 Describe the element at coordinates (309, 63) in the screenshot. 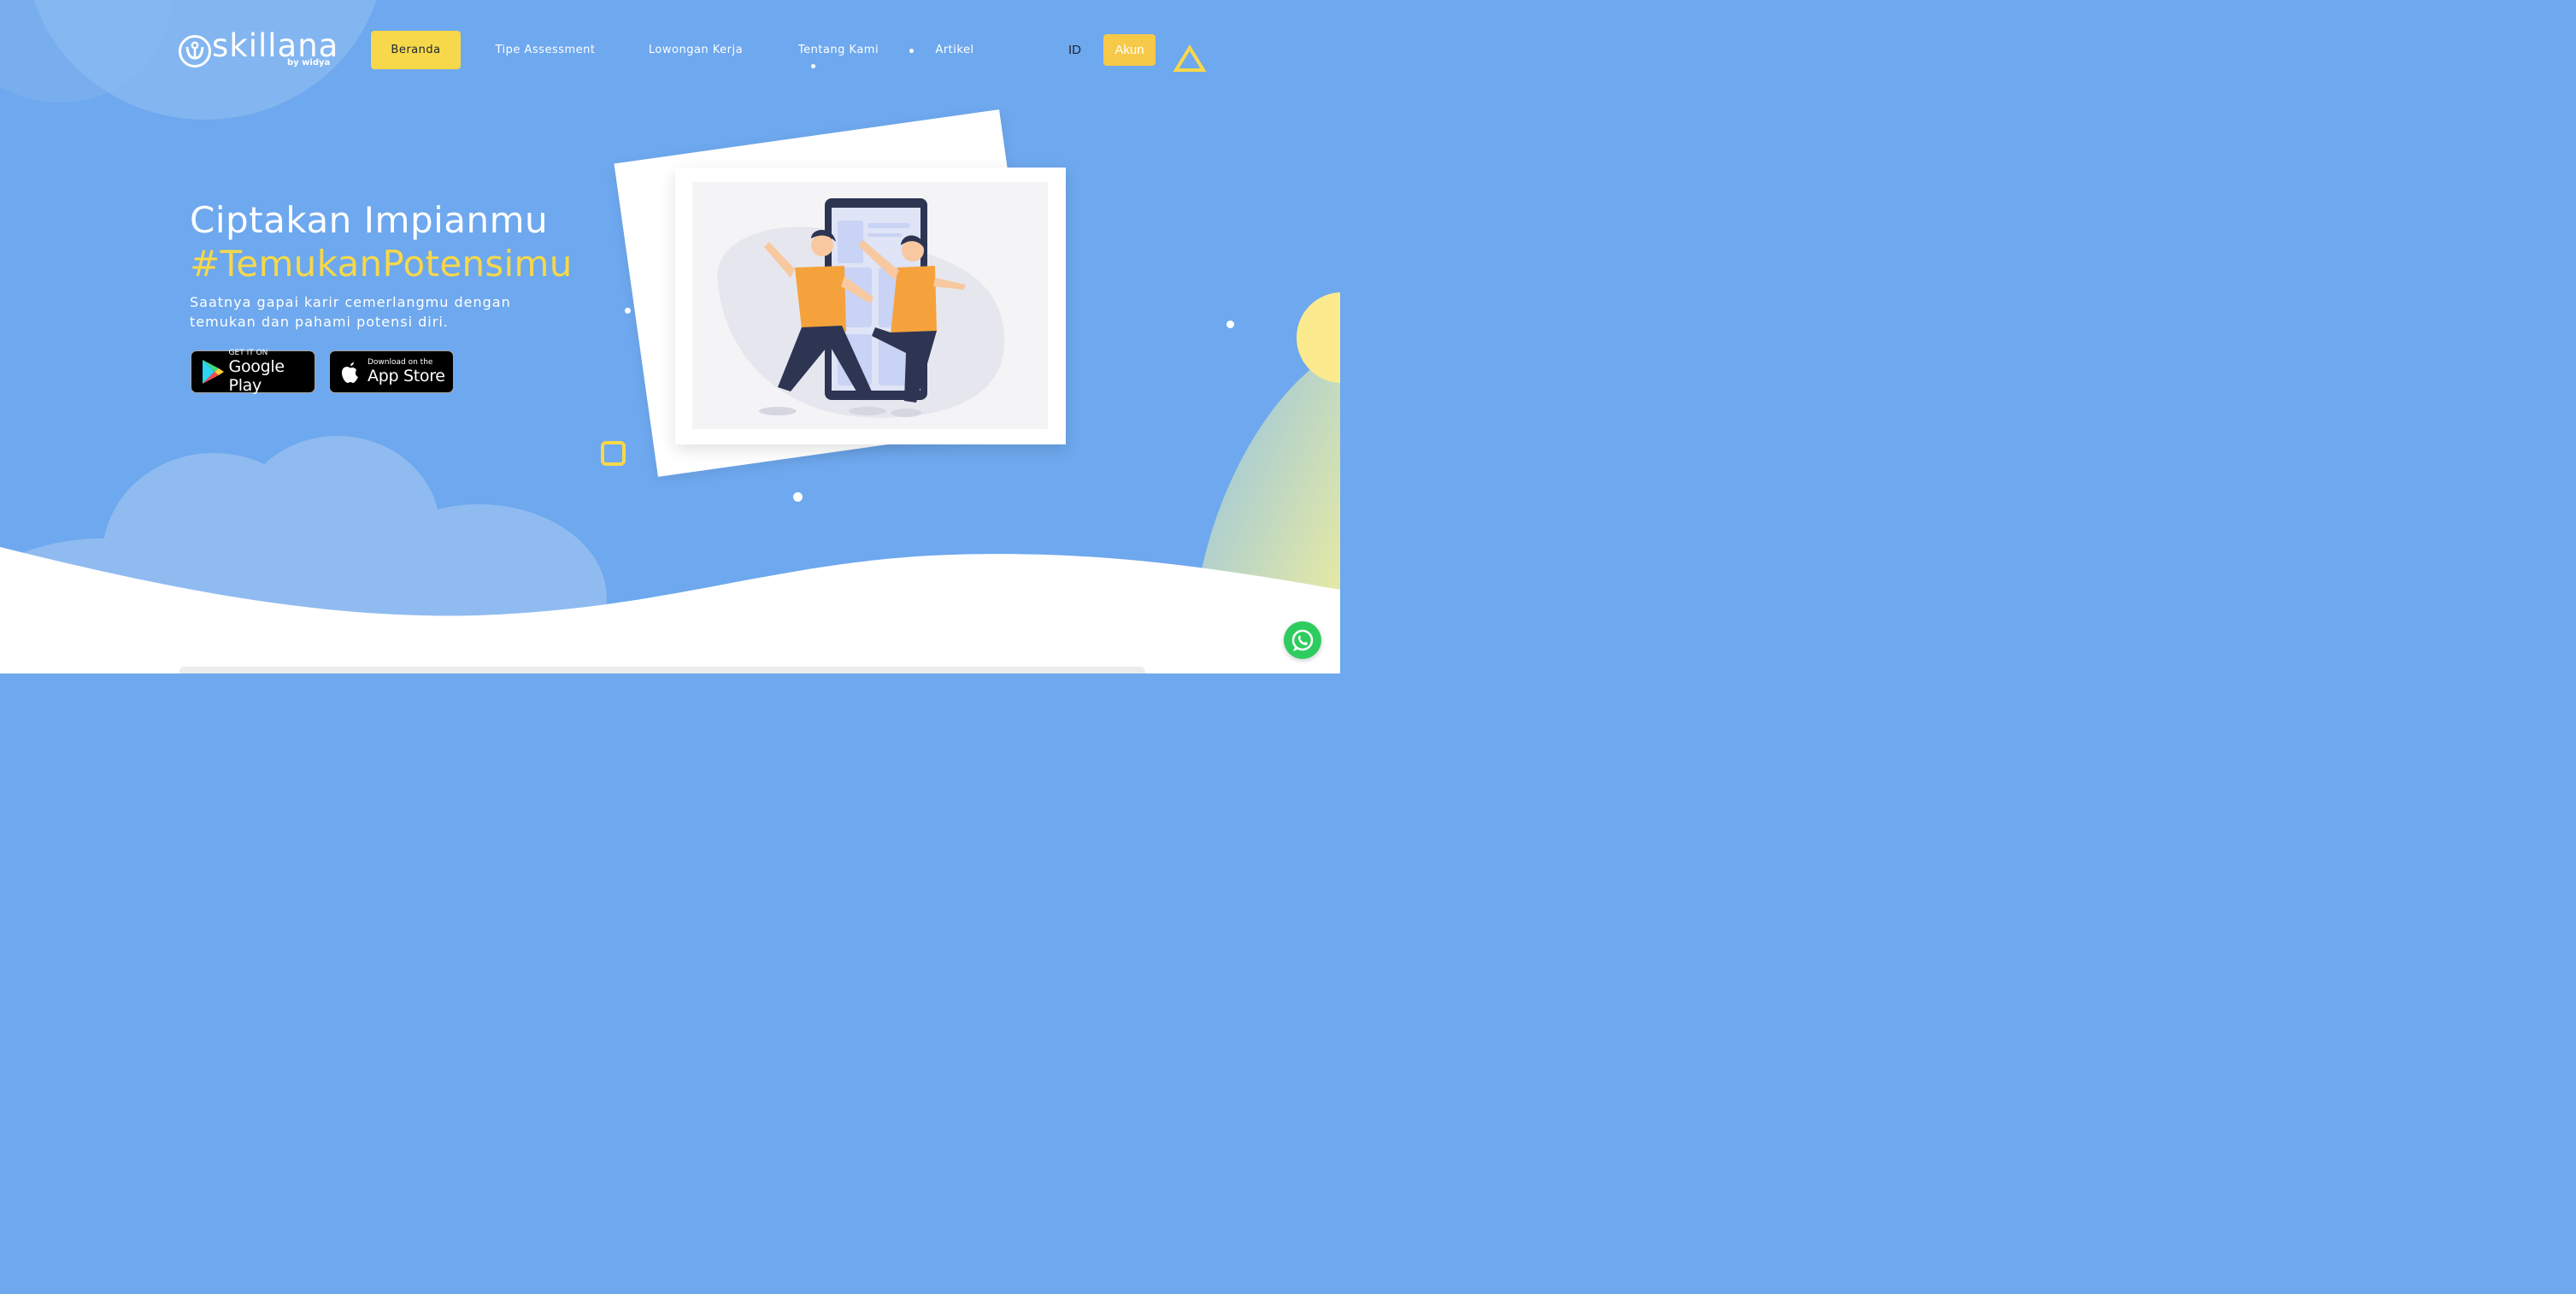

I see `logo-tagline: by widya` at that location.